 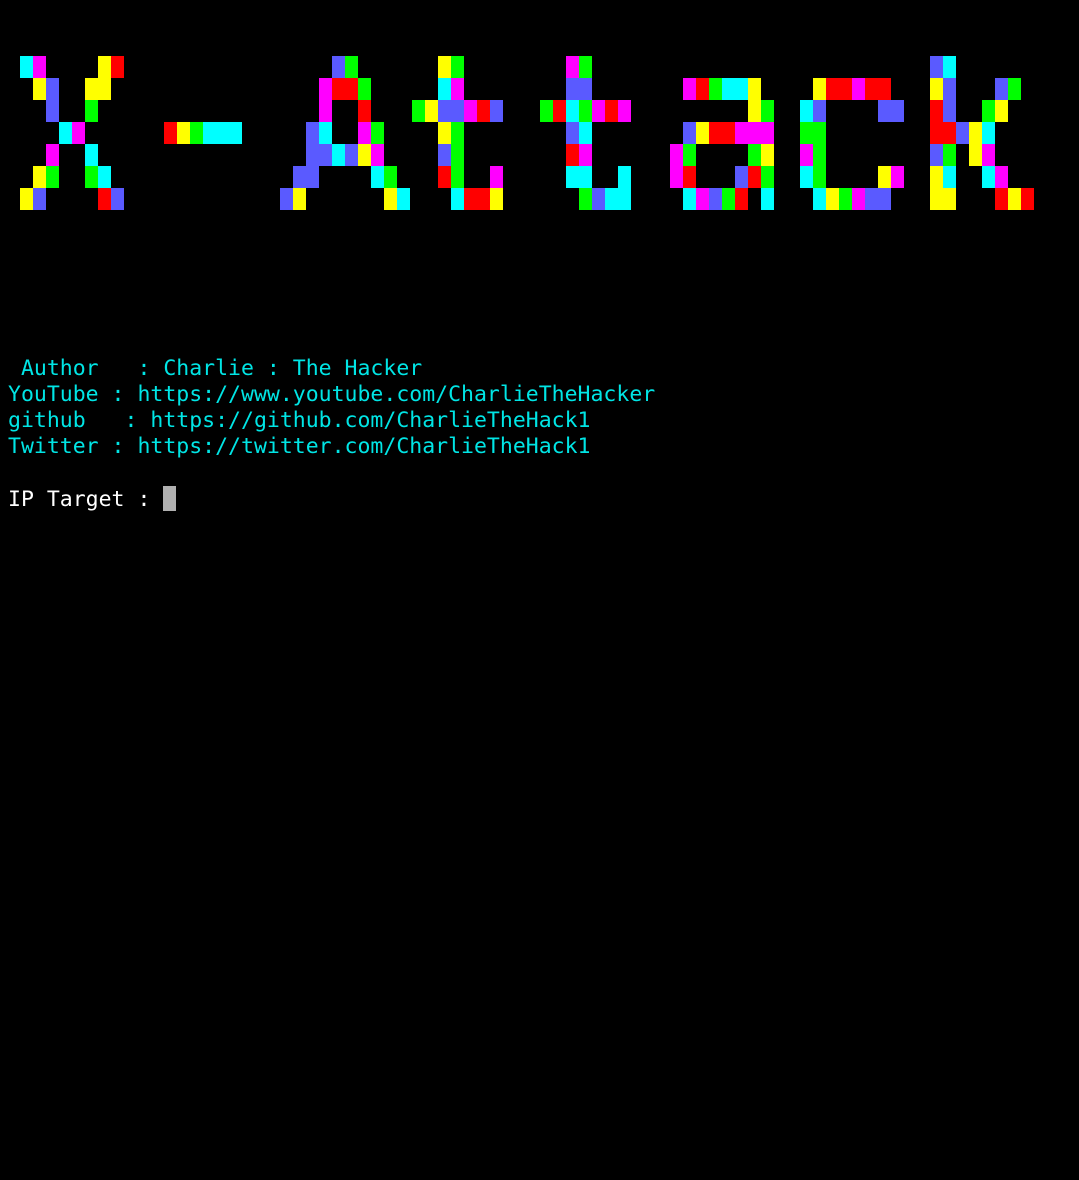 What do you see at coordinates (86, 499) in the screenshot?
I see `ip-target-label: IP Target :` at bounding box center [86, 499].